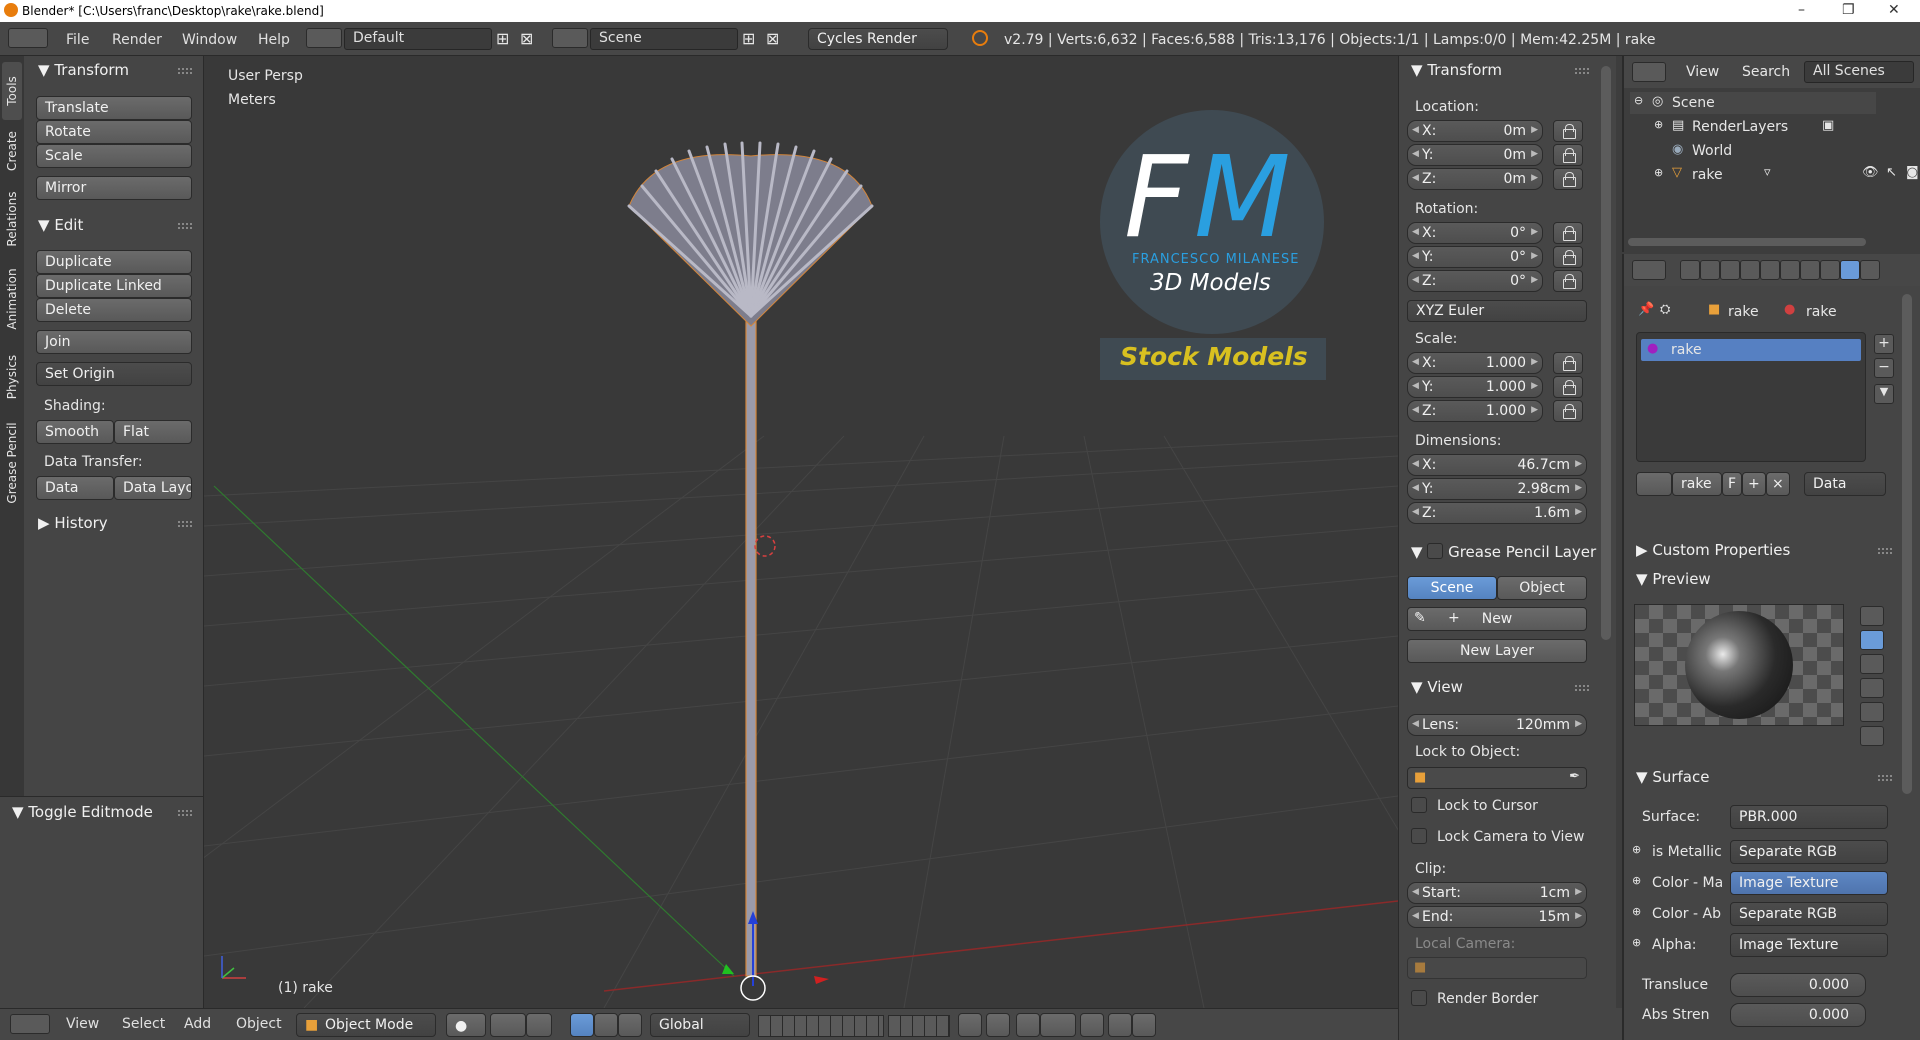  What do you see at coordinates (1830, 270) in the screenshot?
I see `data-tab-icon` at bounding box center [1830, 270].